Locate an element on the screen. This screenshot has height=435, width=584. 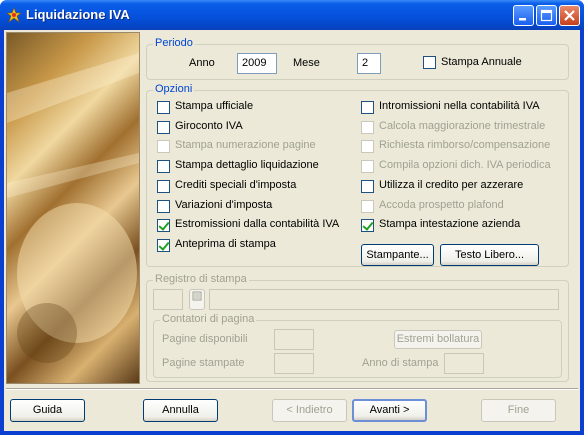
opzioni-title: Opzioni is located at coordinates (174, 89).